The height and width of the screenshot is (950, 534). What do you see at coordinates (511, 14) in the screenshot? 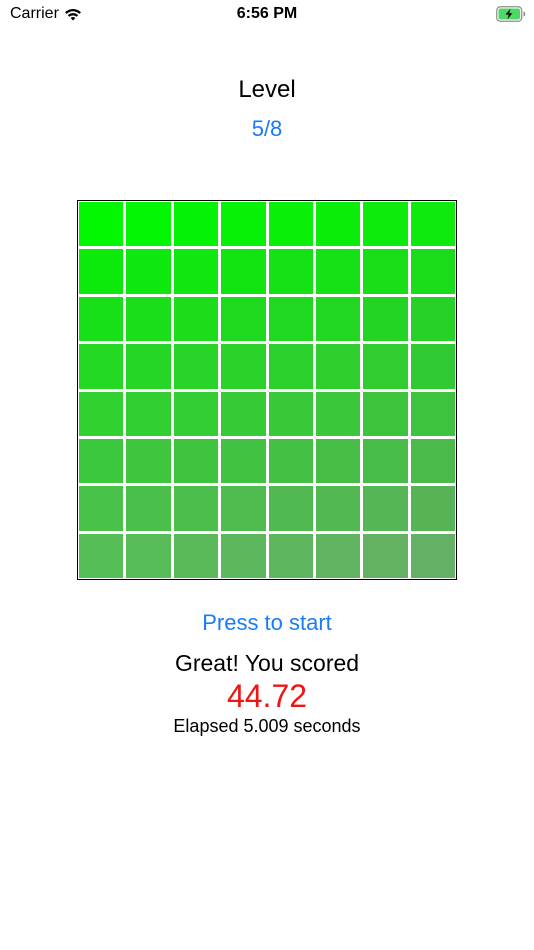
I see `battery-charging-icon` at bounding box center [511, 14].